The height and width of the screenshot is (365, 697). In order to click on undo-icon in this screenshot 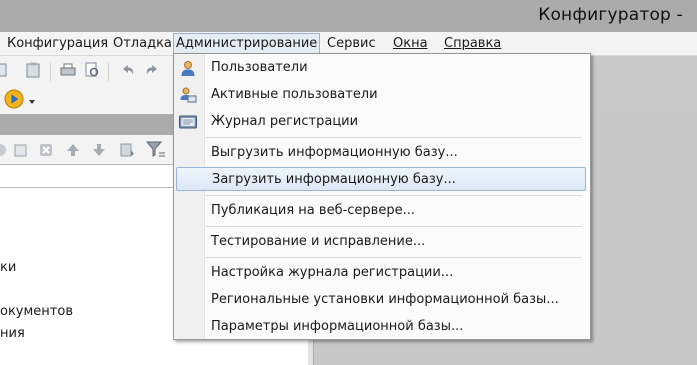, I will do `click(128, 70)`.